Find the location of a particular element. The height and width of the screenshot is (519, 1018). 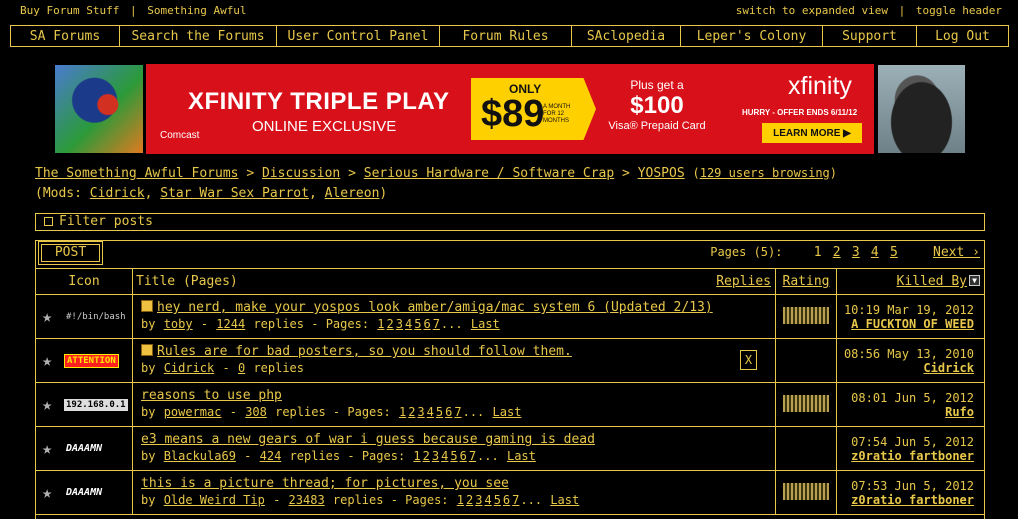

page-link: 2 is located at coordinates (837, 252).